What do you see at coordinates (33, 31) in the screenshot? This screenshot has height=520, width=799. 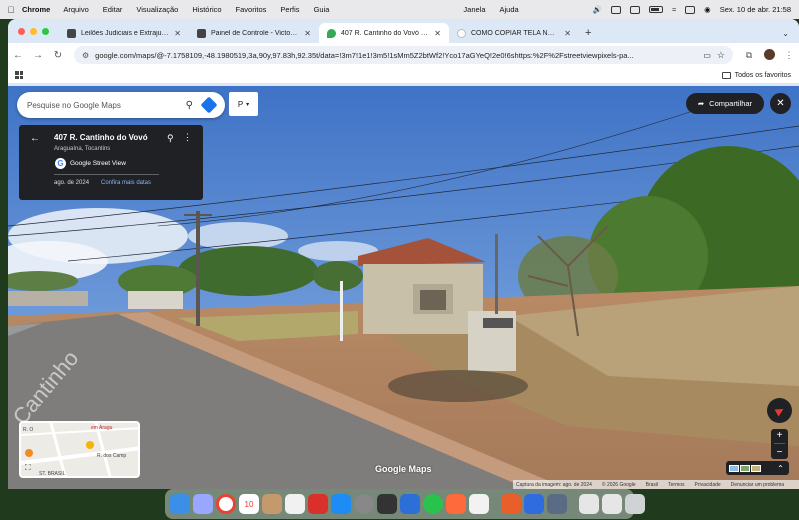 I see `minimize-window-button` at bounding box center [33, 31].